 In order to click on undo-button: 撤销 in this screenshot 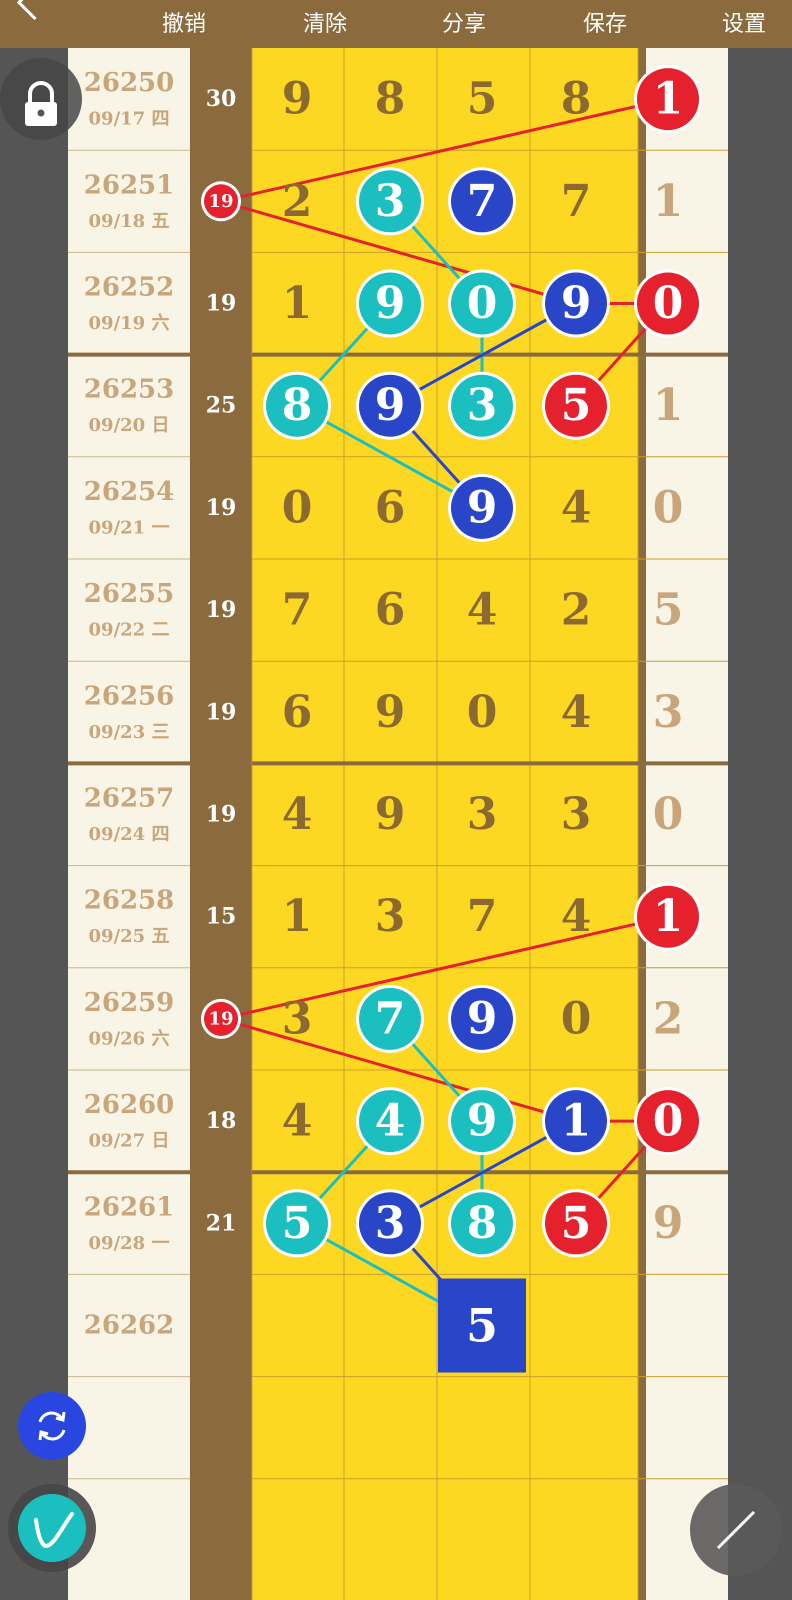, I will do `click(184, 22)`.